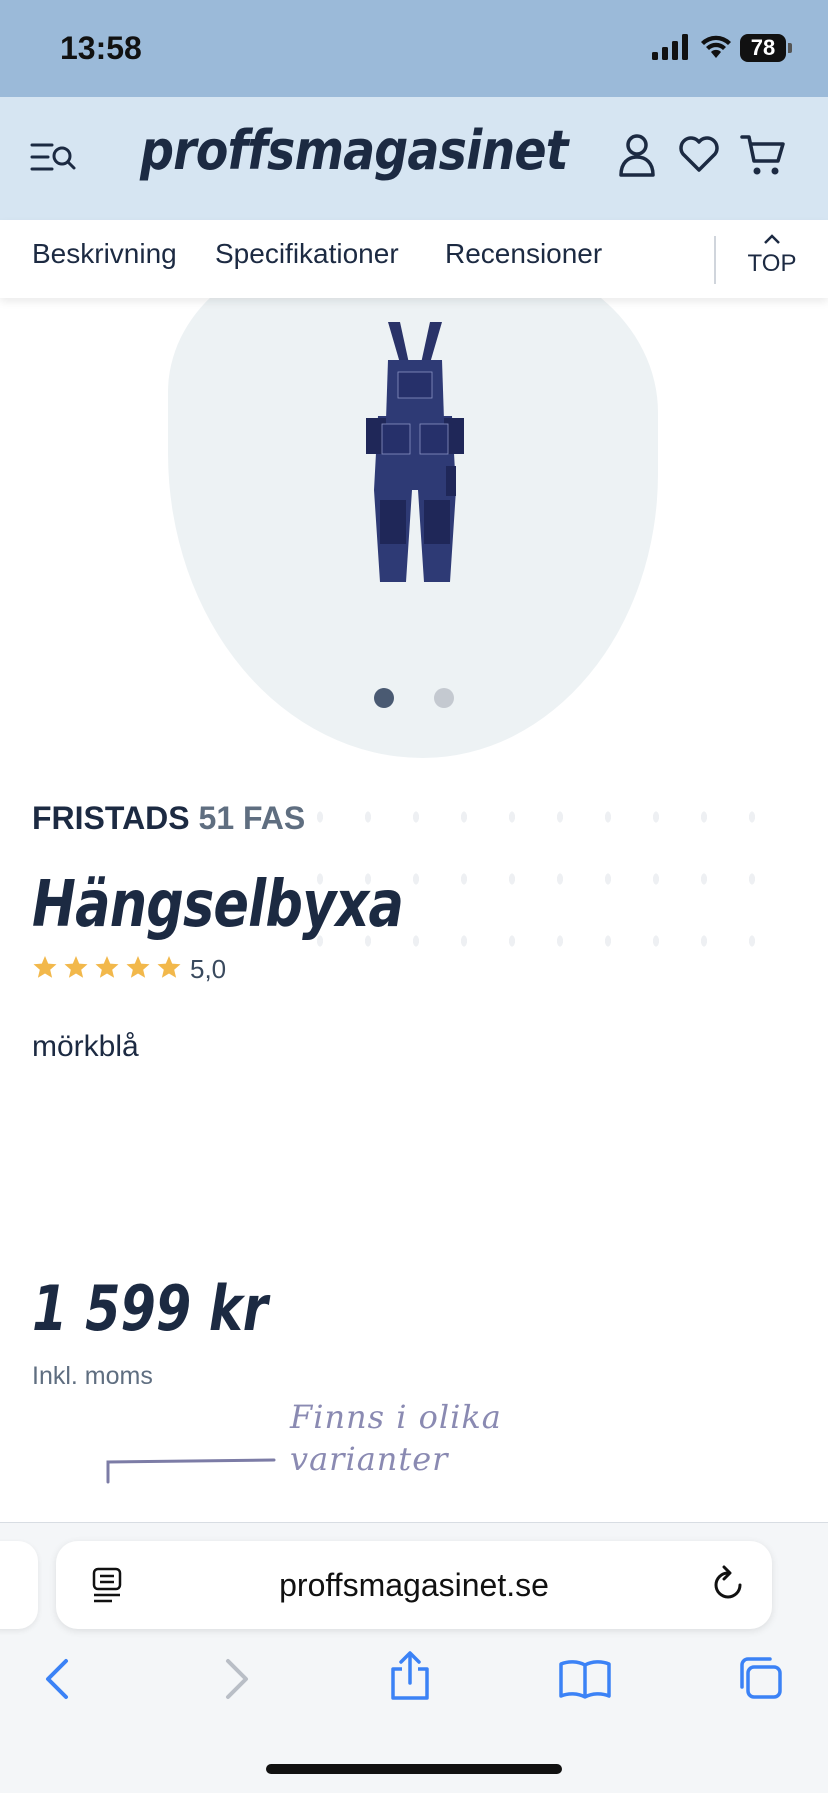  I want to click on product-image, so click(415, 455).